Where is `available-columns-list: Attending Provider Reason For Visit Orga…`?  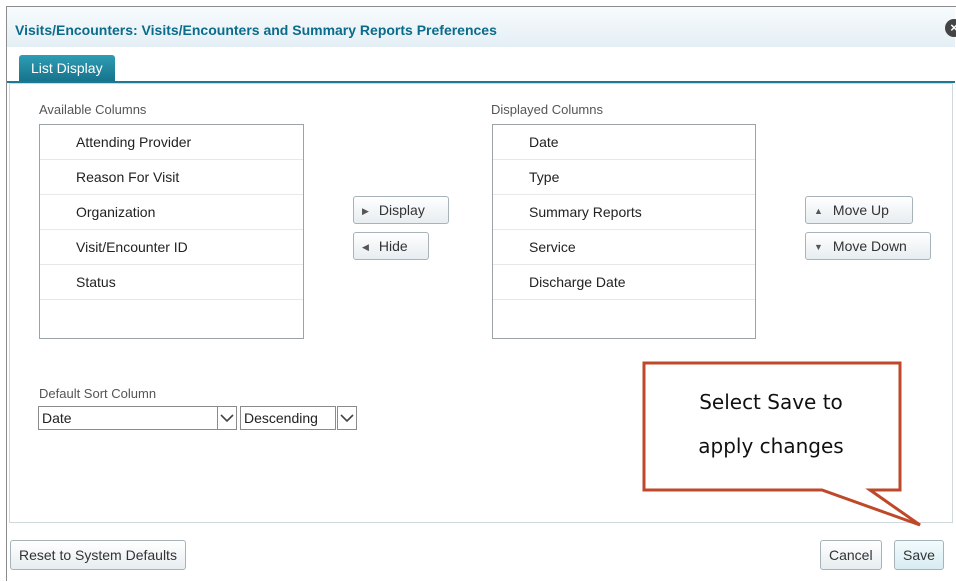 available-columns-list: Attending Provider Reason For Visit Orga… is located at coordinates (171, 231).